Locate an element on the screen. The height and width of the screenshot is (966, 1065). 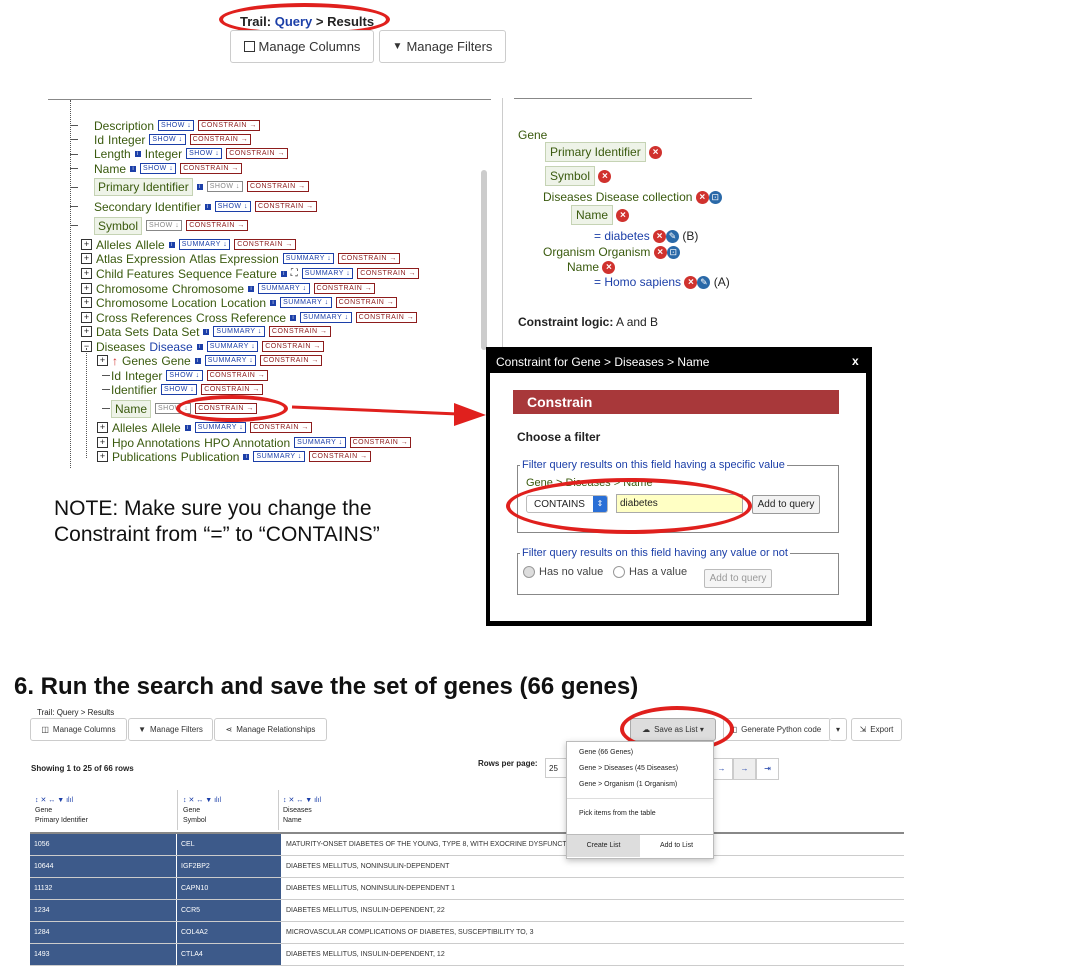
results-manage-columns-button: ◫ Manage Columns is located at coordinates (78, 729).